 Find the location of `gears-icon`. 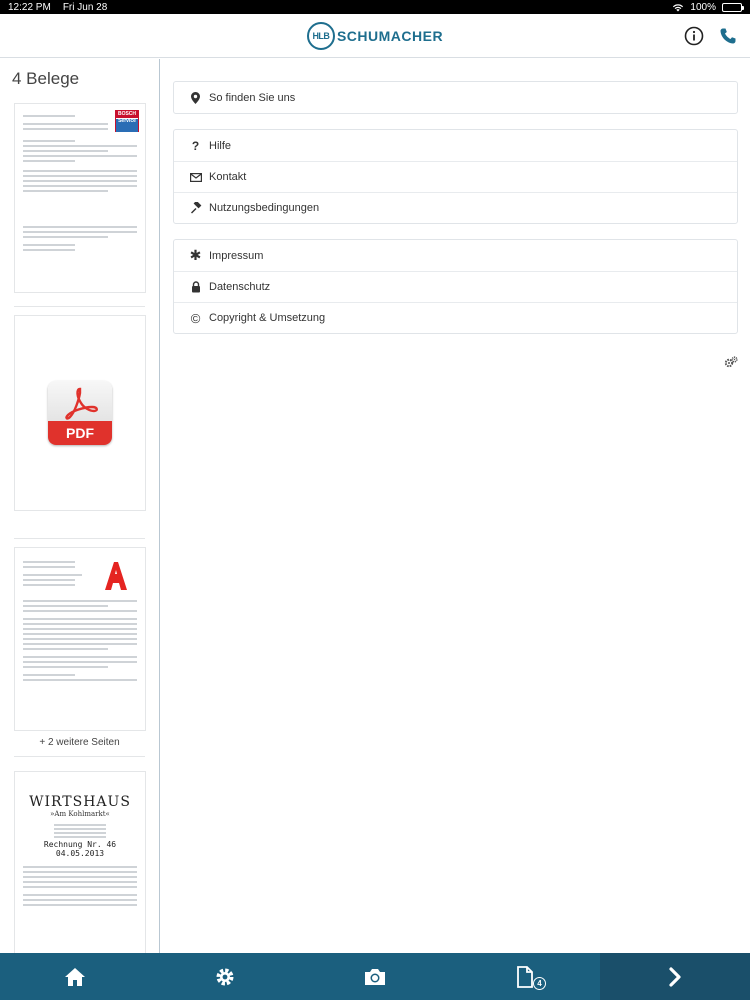

gears-icon is located at coordinates (731, 362).